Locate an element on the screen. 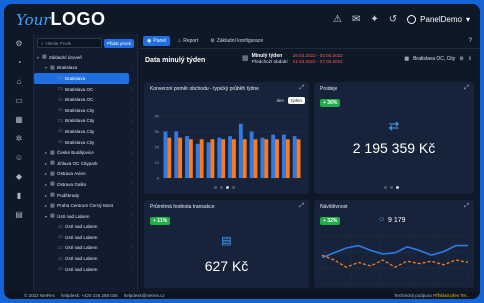 This screenshot has height=303, width=484. user-menu: PanelDemo ▾ is located at coordinates (438, 19).